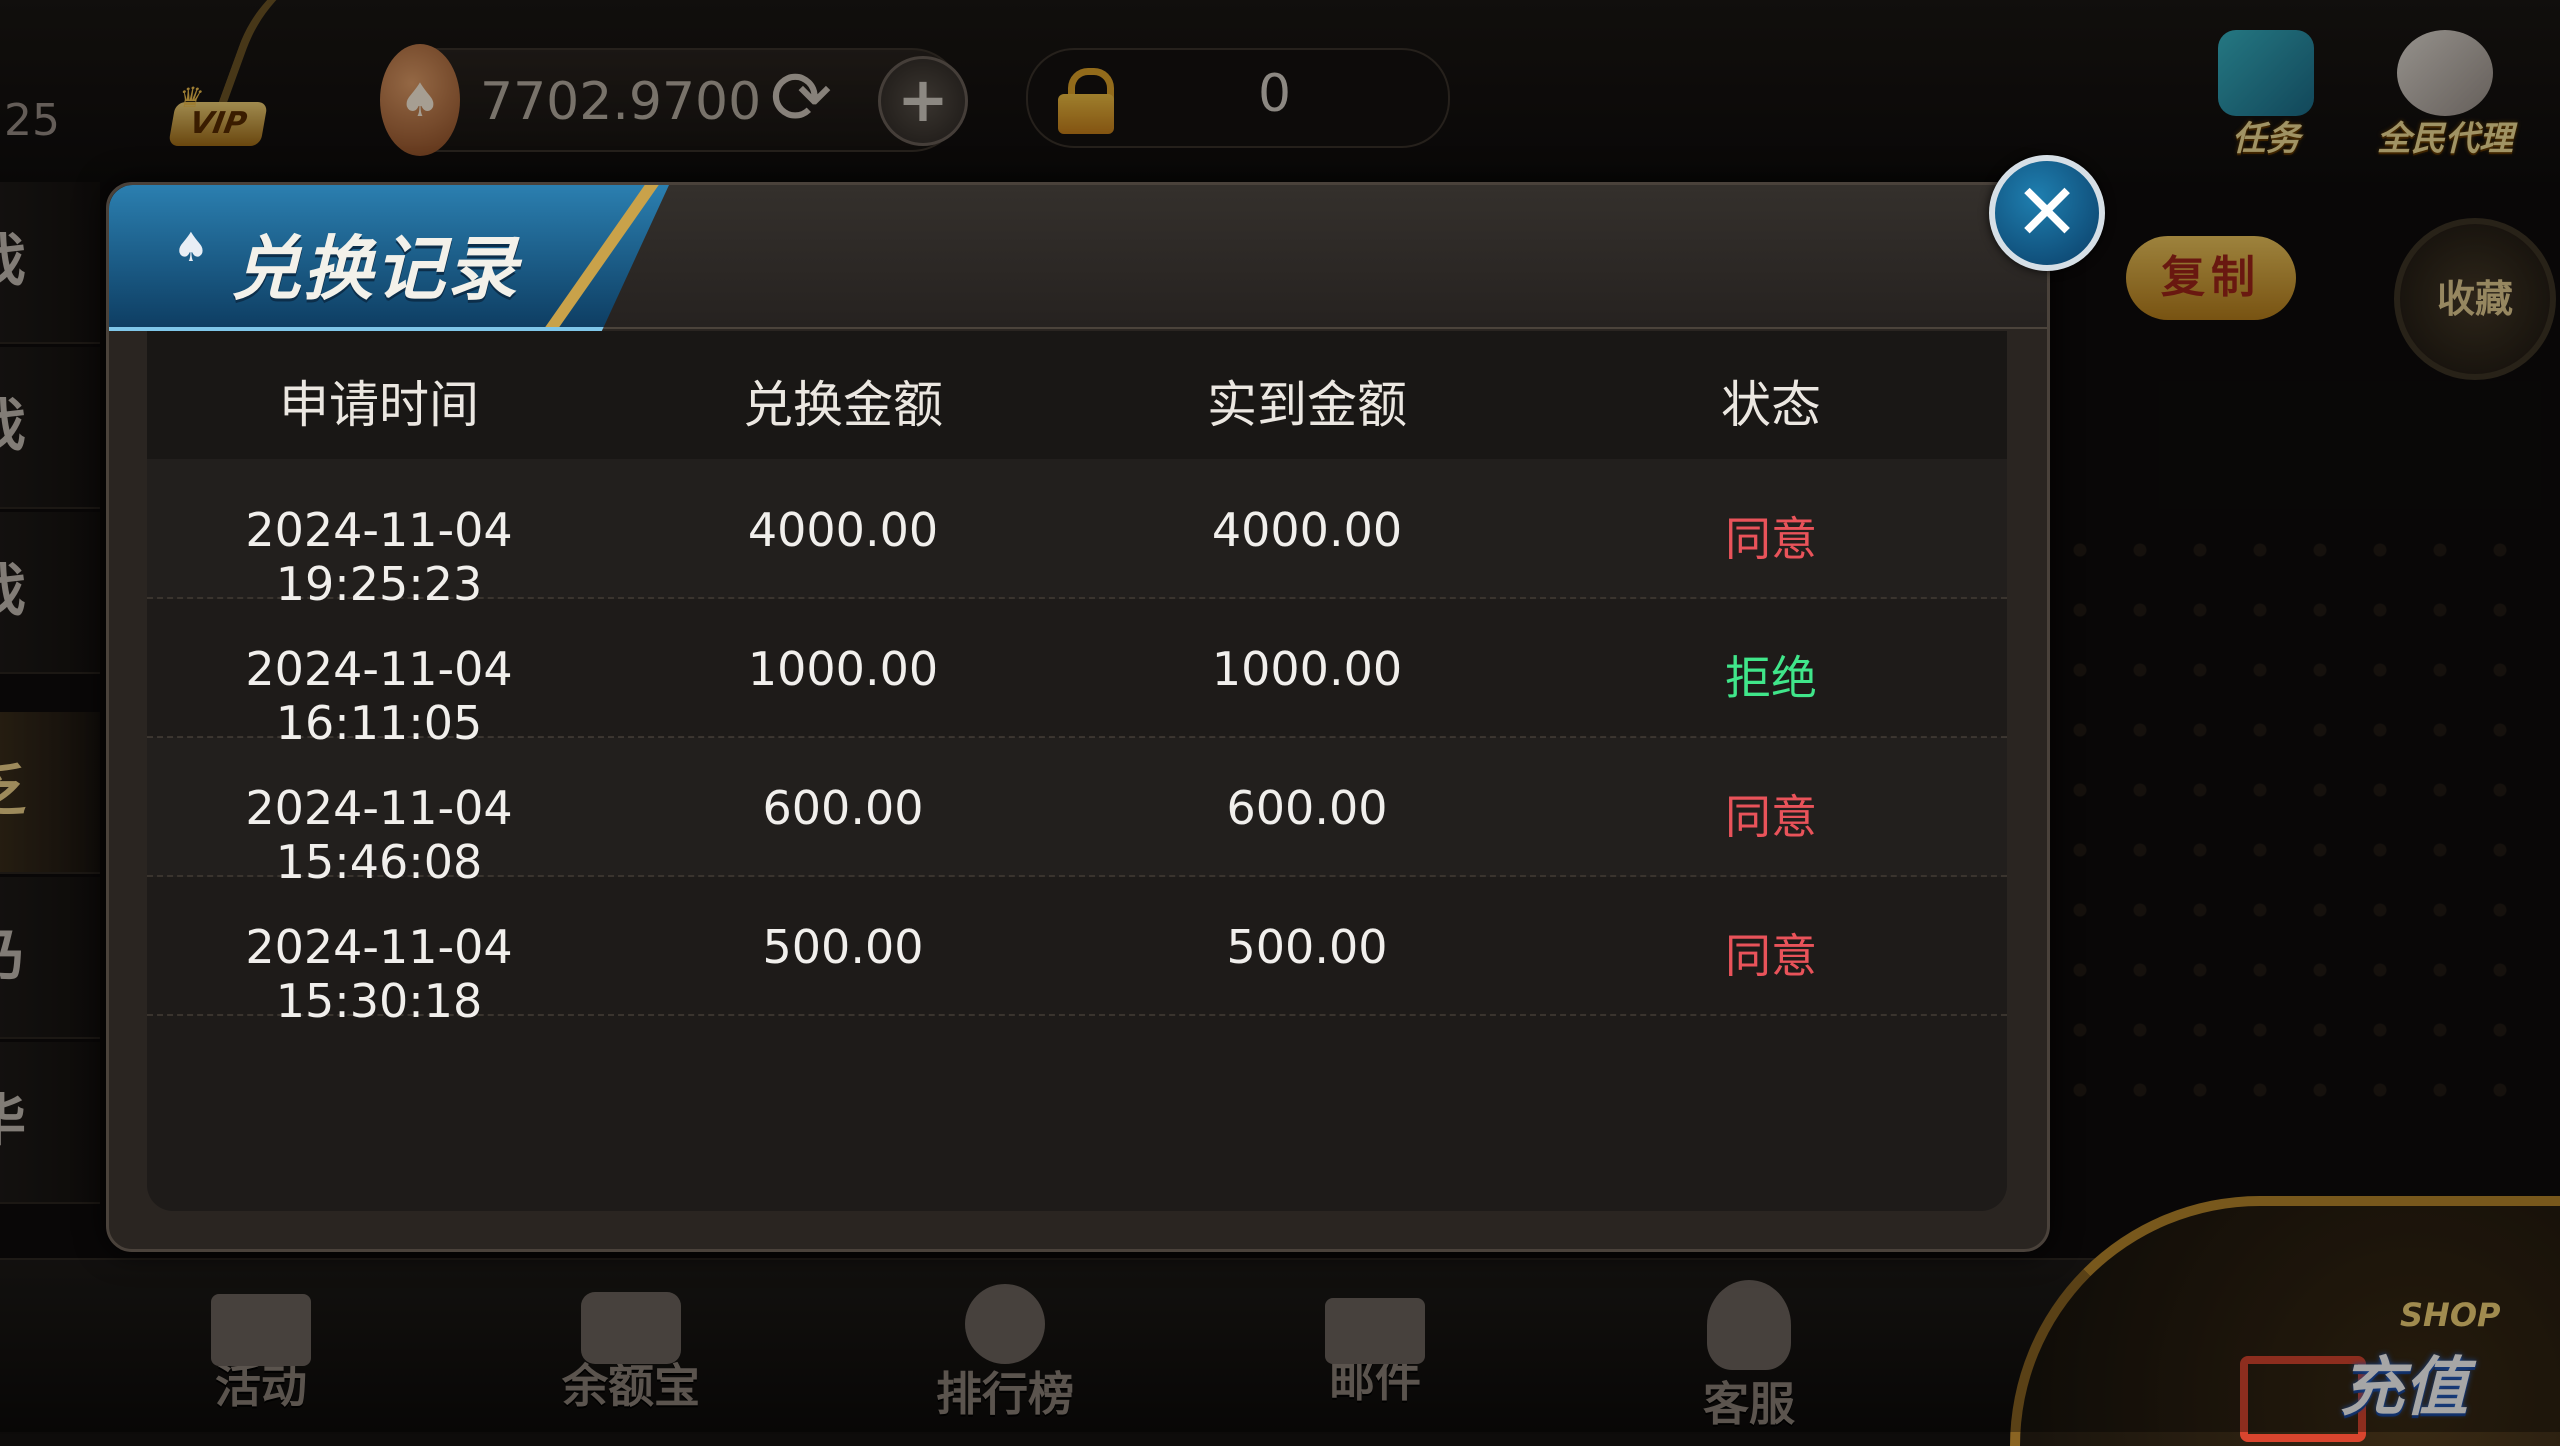  I want to click on cell-time: 2024-11-04 15:46:08, so click(379, 835).